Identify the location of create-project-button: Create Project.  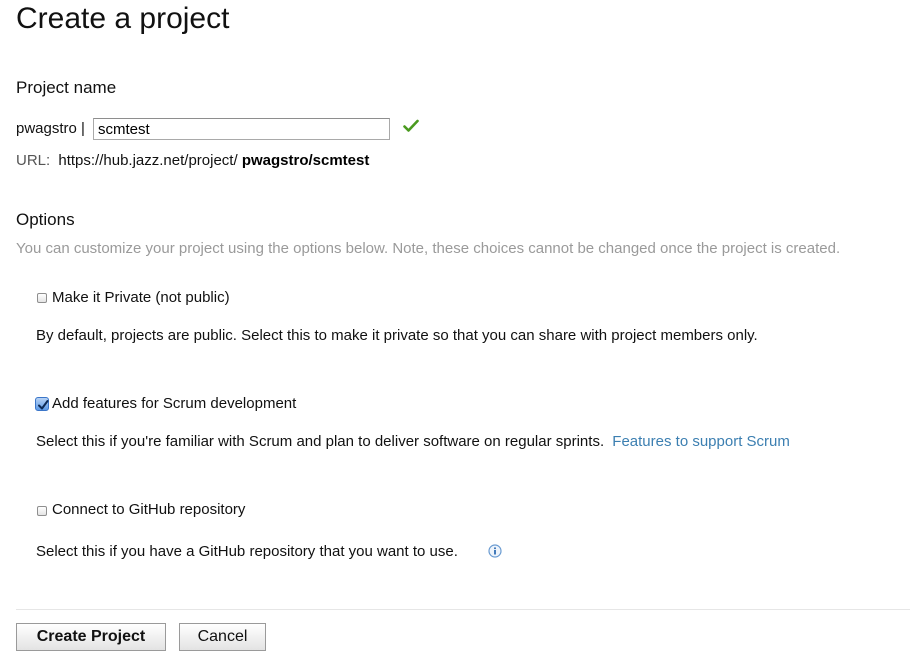
(91, 637).